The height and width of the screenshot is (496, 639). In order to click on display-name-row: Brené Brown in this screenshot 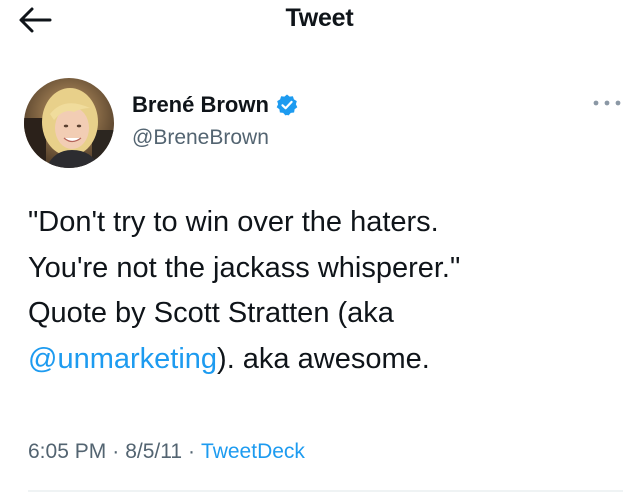, I will do `click(215, 105)`.